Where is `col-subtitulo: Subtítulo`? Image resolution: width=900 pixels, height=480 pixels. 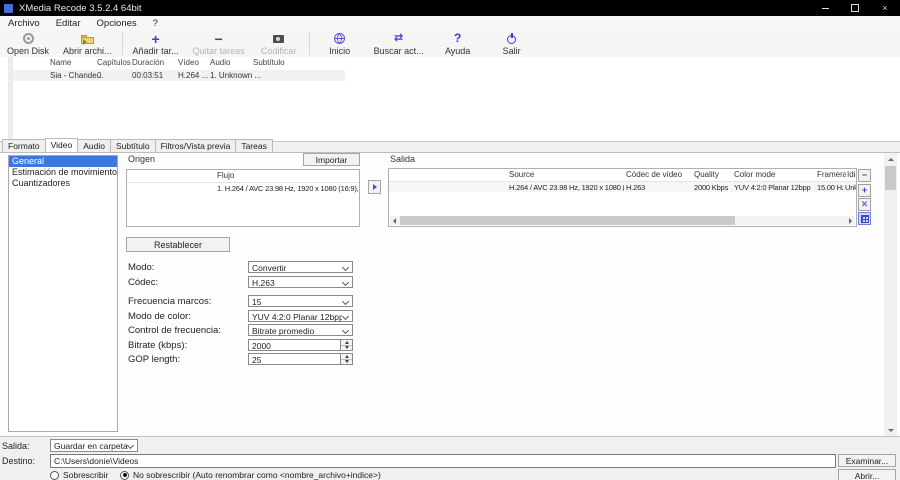 col-subtitulo: Subtítulo is located at coordinates (269, 62).